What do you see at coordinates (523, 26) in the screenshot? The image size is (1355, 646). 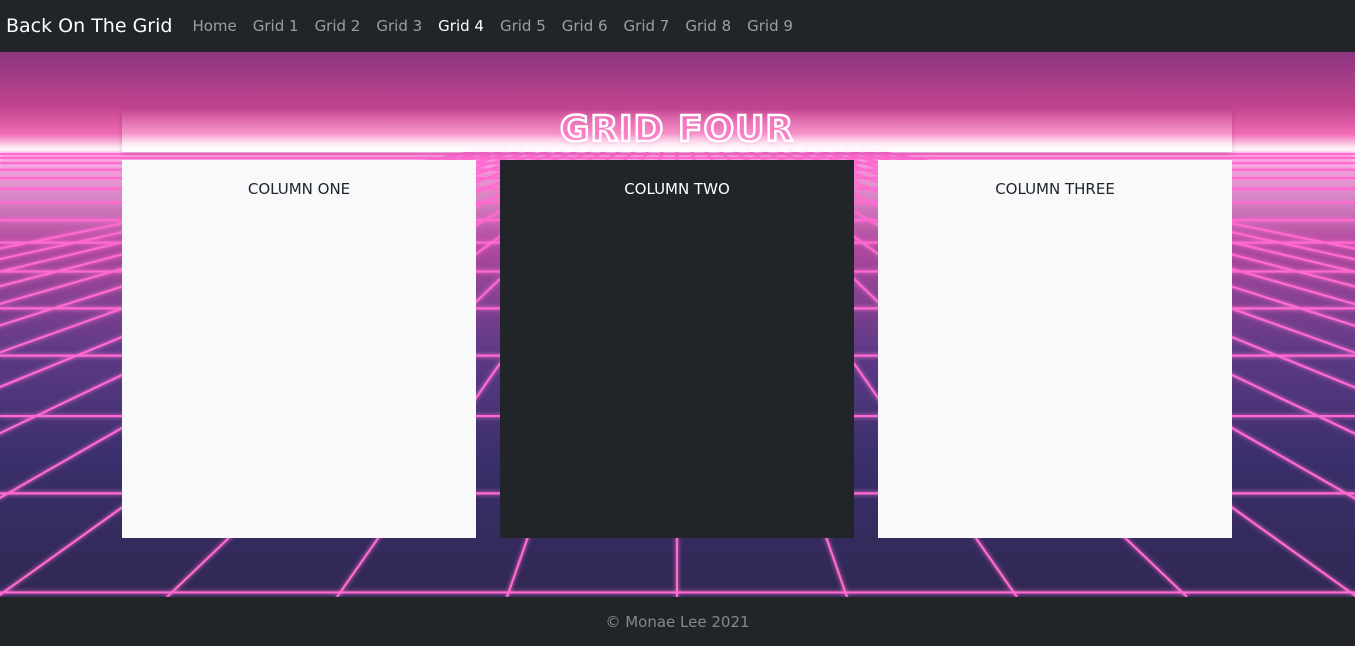 I see `nav-link-grid-5: Grid 5` at bounding box center [523, 26].